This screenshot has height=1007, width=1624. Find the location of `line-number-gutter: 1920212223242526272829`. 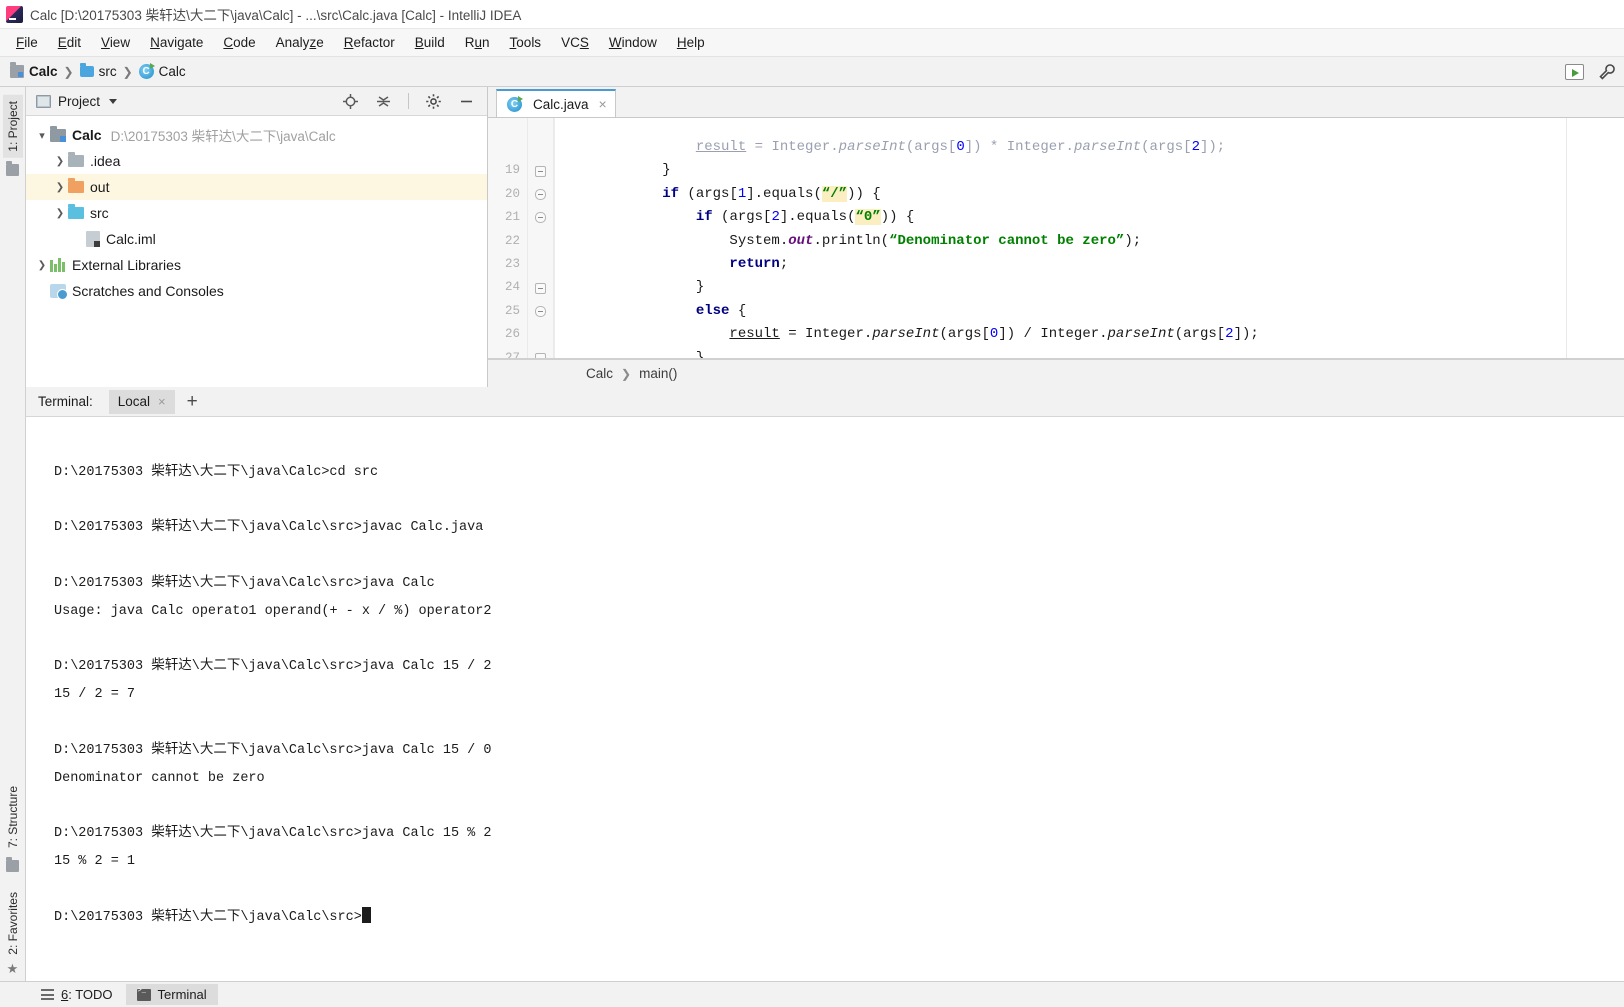

line-number-gutter: 1920212223242526272829 is located at coordinates (508, 238).